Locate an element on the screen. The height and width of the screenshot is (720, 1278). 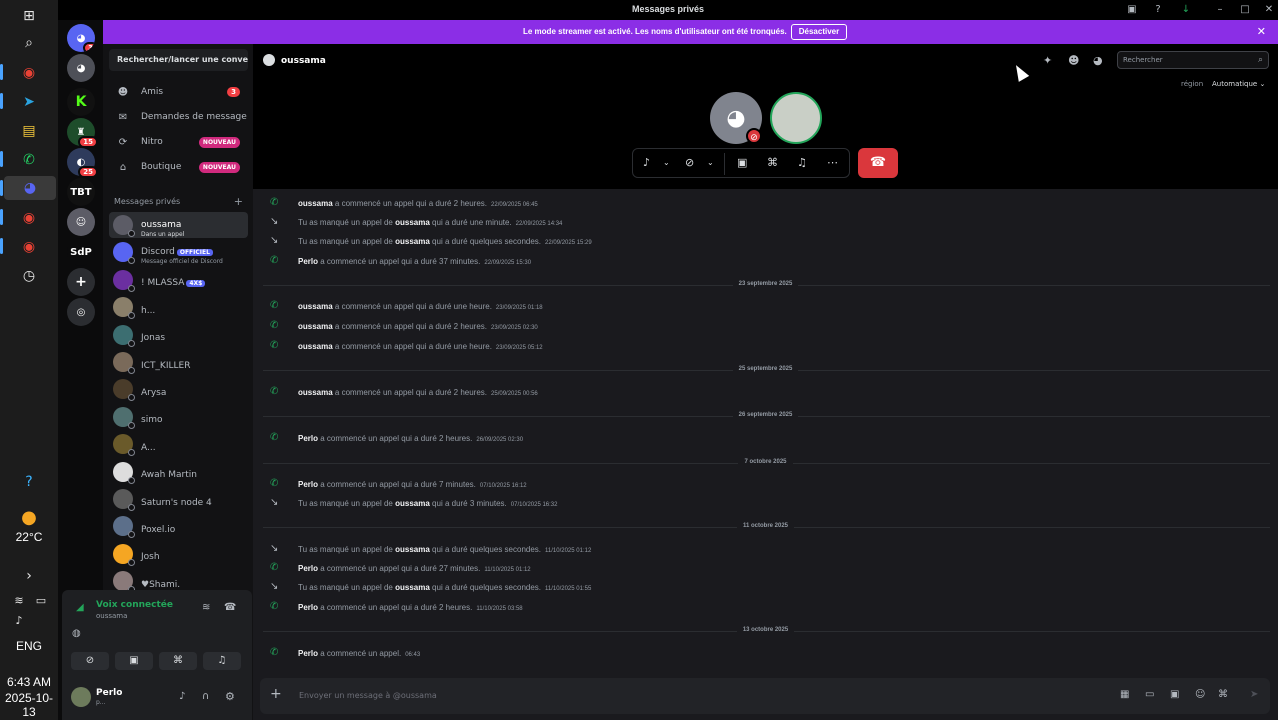
maximize-button: □ is located at coordinates (1245, 10).